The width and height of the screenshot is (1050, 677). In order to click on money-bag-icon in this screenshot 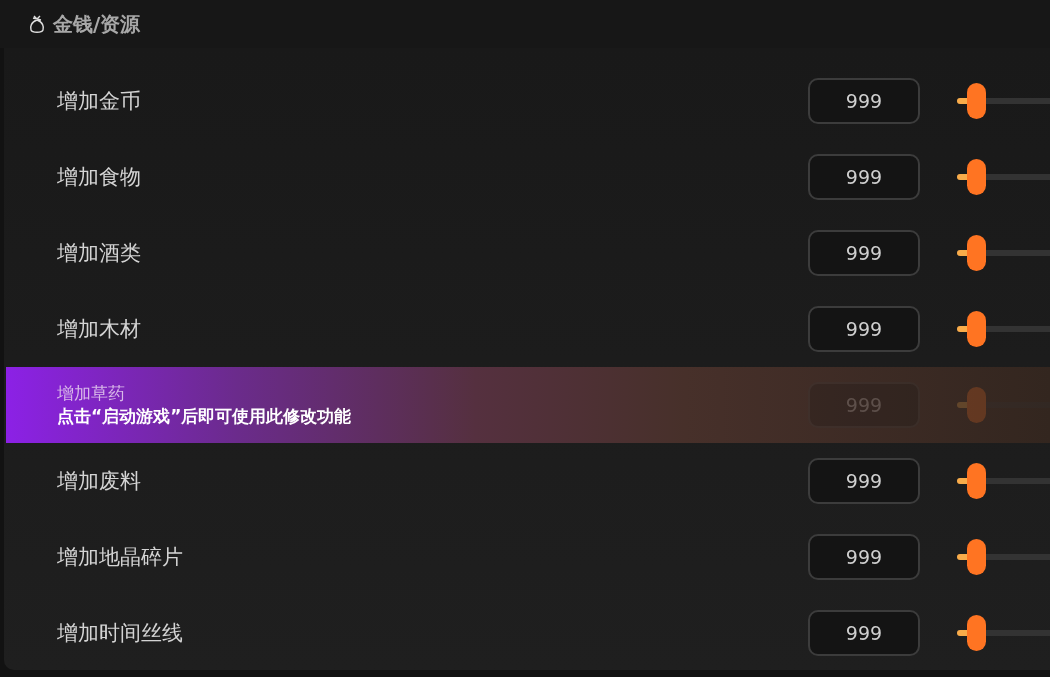, I will do `click(37, 24)`.